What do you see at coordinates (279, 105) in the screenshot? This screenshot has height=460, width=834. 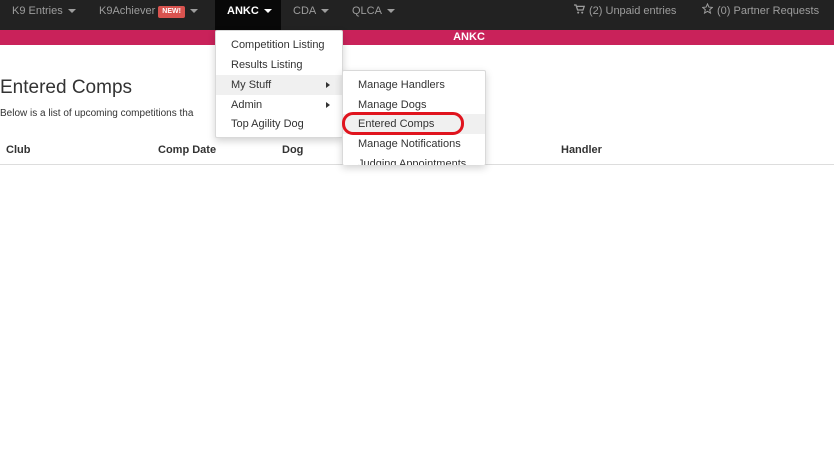 I see `menu-item-admin: Admin` at bounding box center [279, 105].